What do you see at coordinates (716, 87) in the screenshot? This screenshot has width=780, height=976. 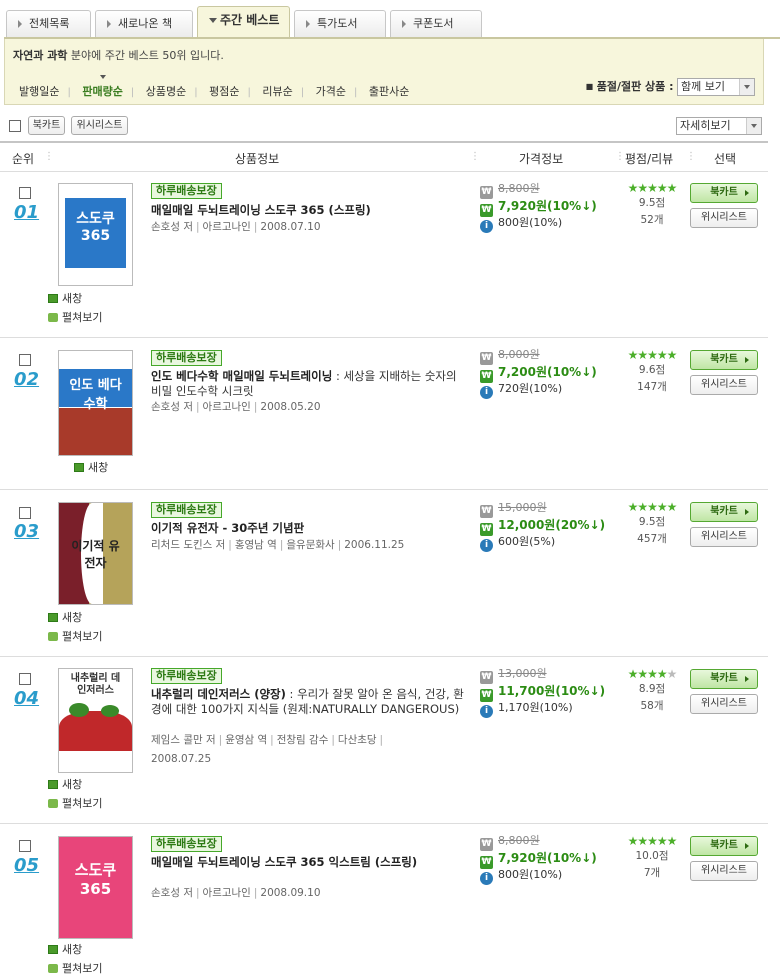 I see `soldout-filter-select: 함께 보기` at bounding box center [716, 87].